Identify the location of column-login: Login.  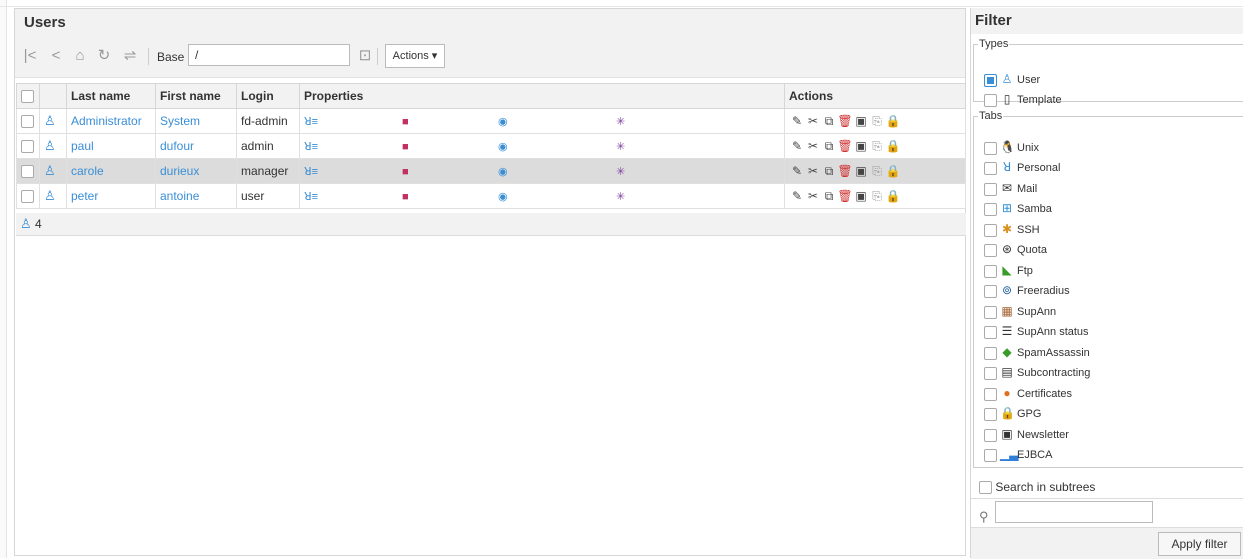
(268, 96).